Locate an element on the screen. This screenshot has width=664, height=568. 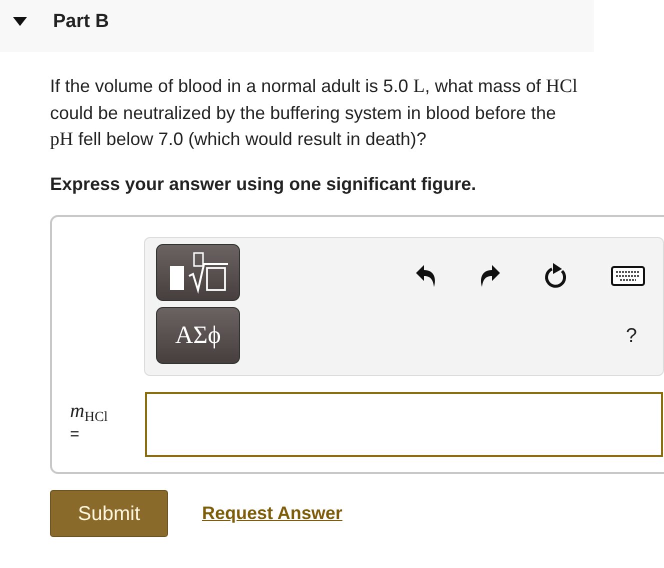
templates-button is located at coordinates (198, 272).